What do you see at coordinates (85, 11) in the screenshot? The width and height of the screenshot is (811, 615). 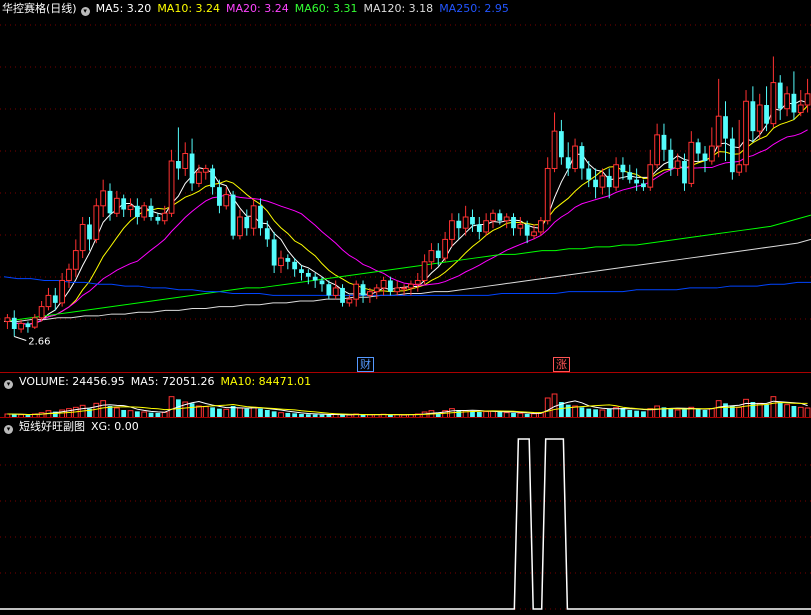 I see `settings-toggle-icon: ▾` at bounding box center [85, 11].